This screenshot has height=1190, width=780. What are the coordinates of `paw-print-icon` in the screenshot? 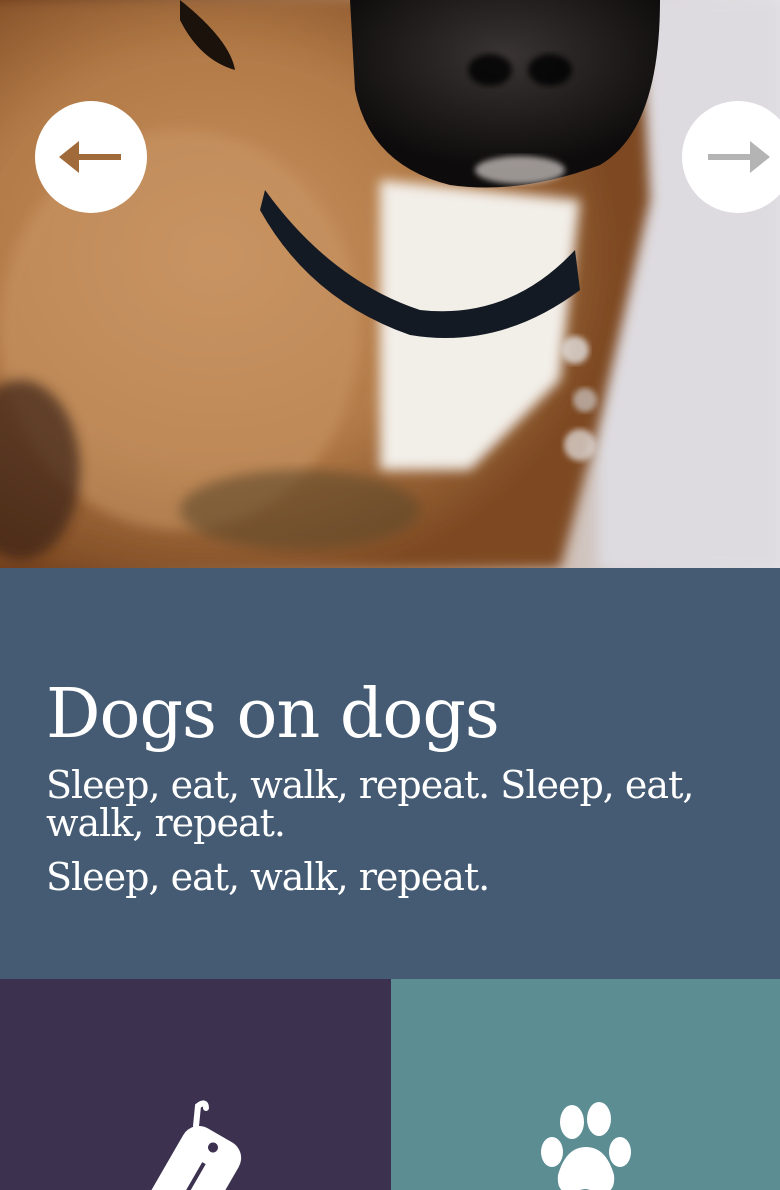 It's located at (586, 1146).